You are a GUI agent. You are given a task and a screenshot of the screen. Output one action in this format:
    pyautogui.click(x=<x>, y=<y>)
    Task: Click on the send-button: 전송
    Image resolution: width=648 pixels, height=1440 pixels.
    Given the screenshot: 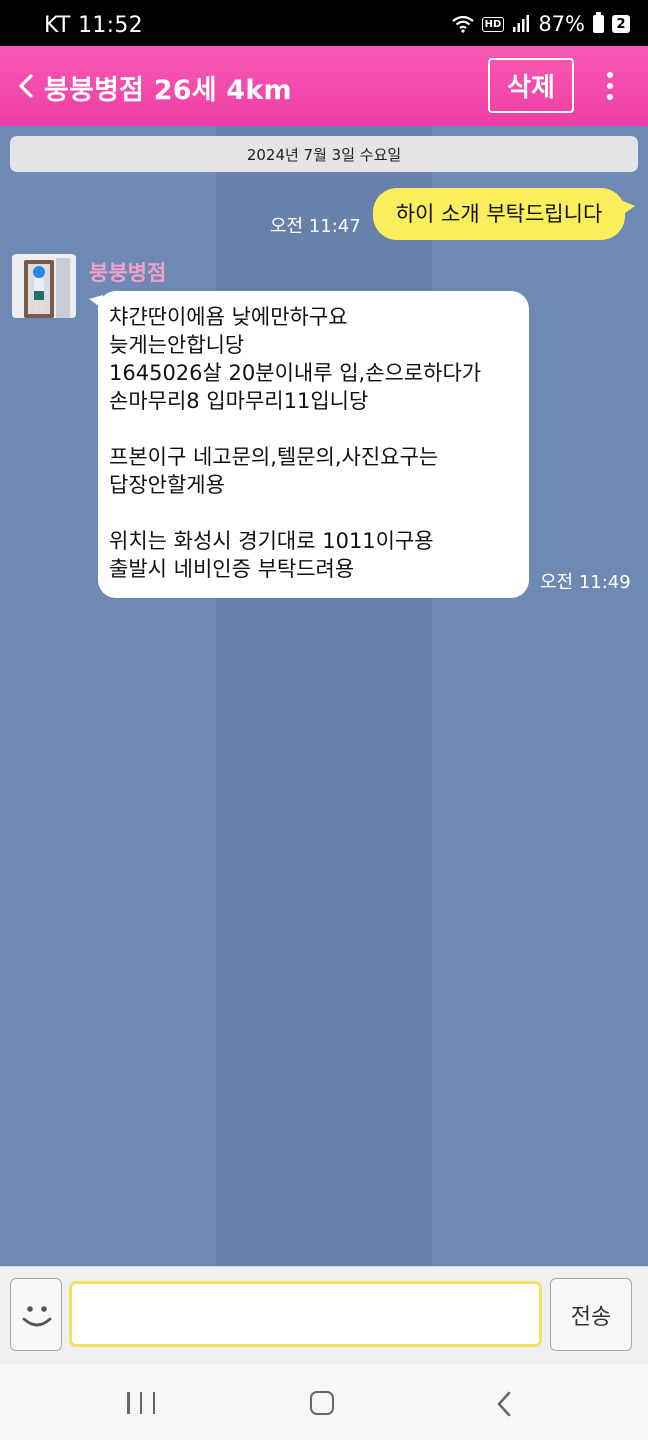 What is the action you would take?
    pyautogui.click(x=591, y=1314)
    